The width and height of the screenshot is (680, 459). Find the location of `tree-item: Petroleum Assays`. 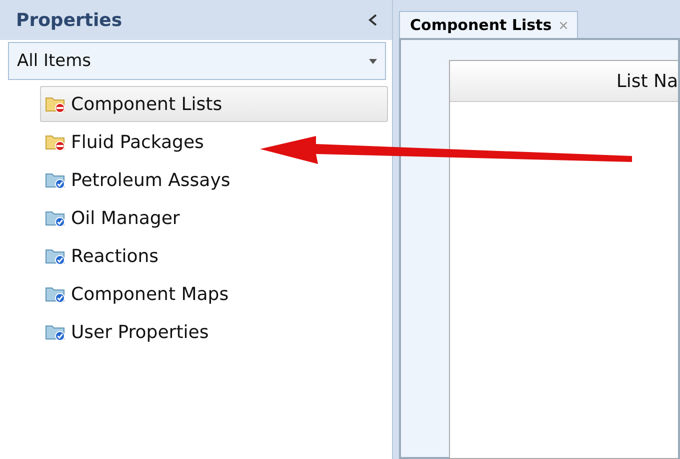

tree-item: Petroleum Assays is located at coordinates (214, 180).